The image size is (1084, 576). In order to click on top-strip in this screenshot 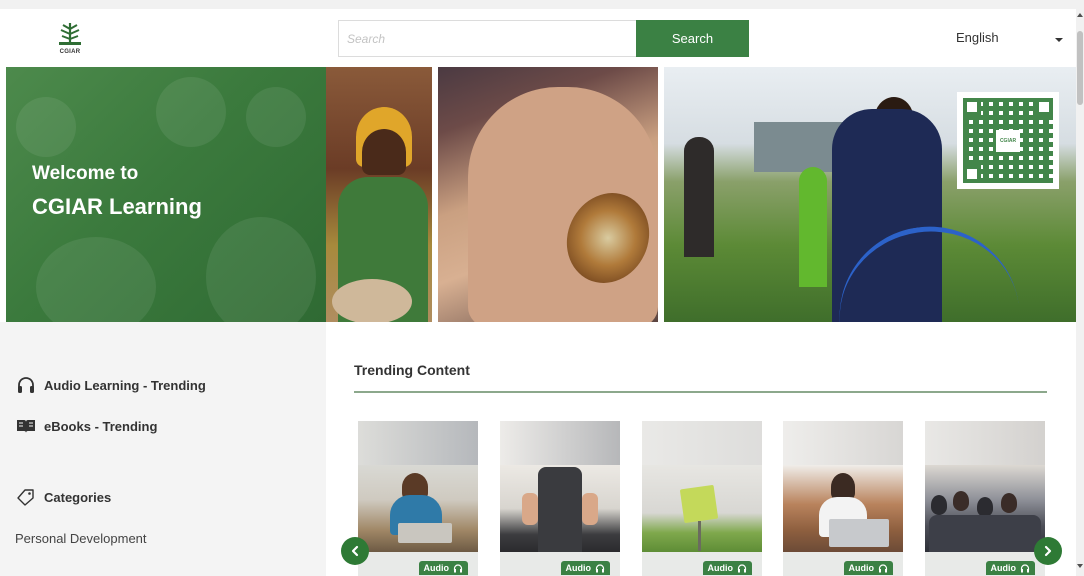, I will do `click(542, 4)`.